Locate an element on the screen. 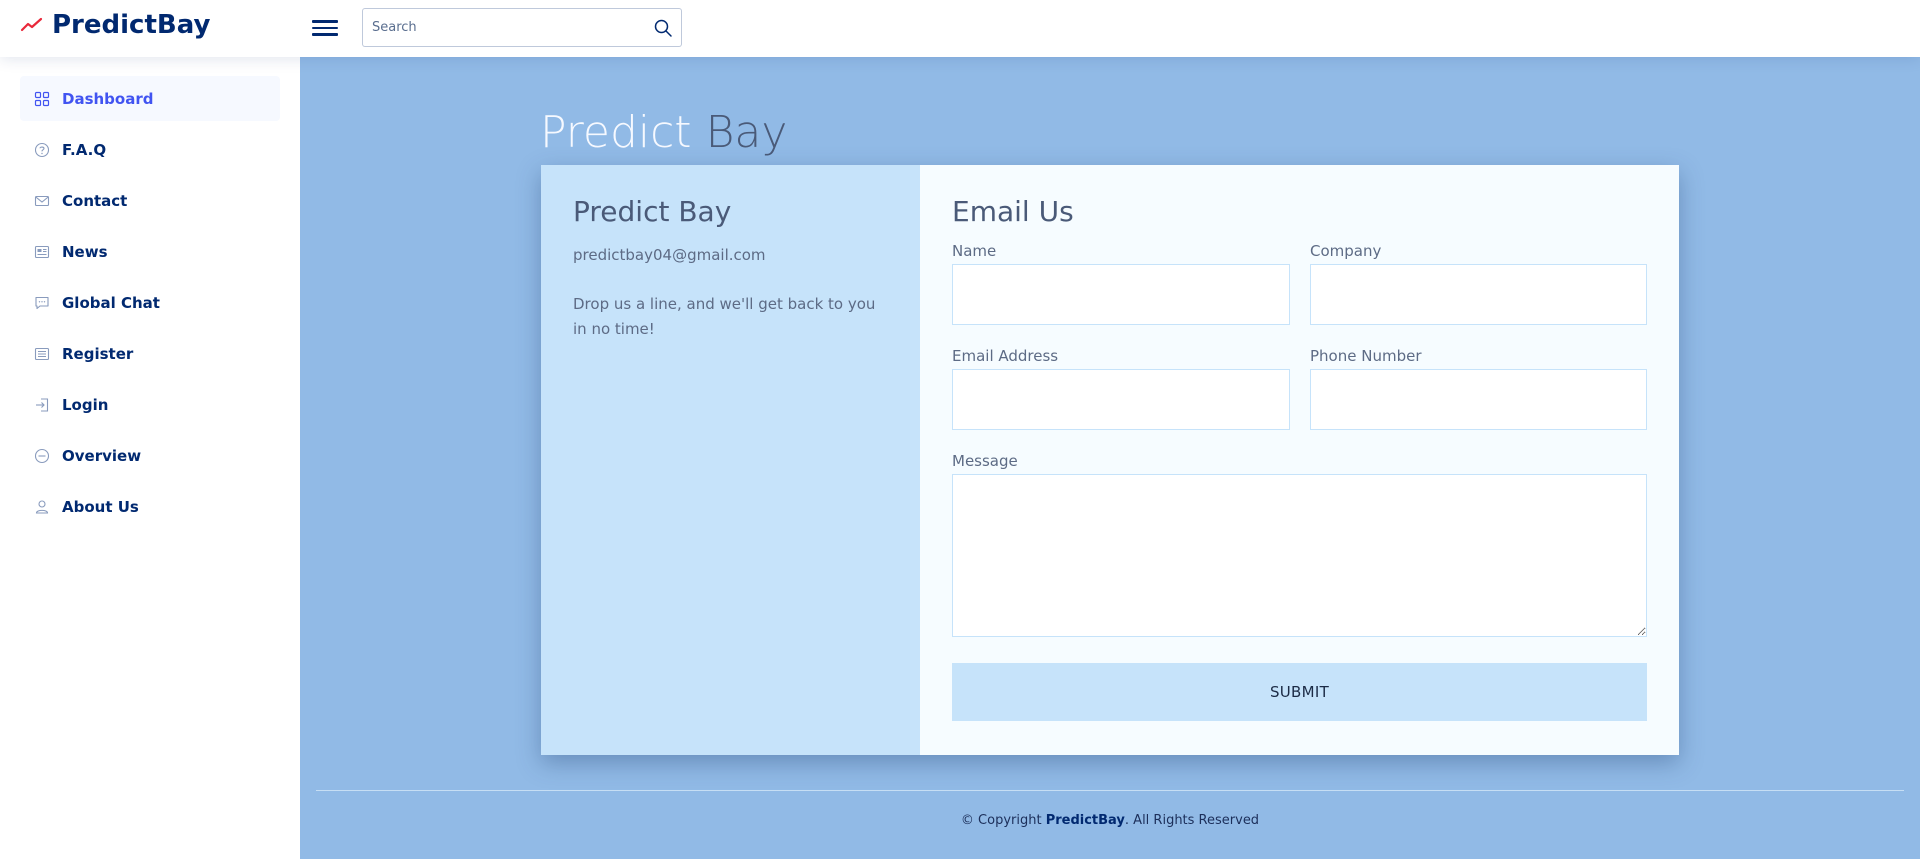 The height and width of the screenshot is (859, 1920). person-icon is located at coordinates (42, 506).